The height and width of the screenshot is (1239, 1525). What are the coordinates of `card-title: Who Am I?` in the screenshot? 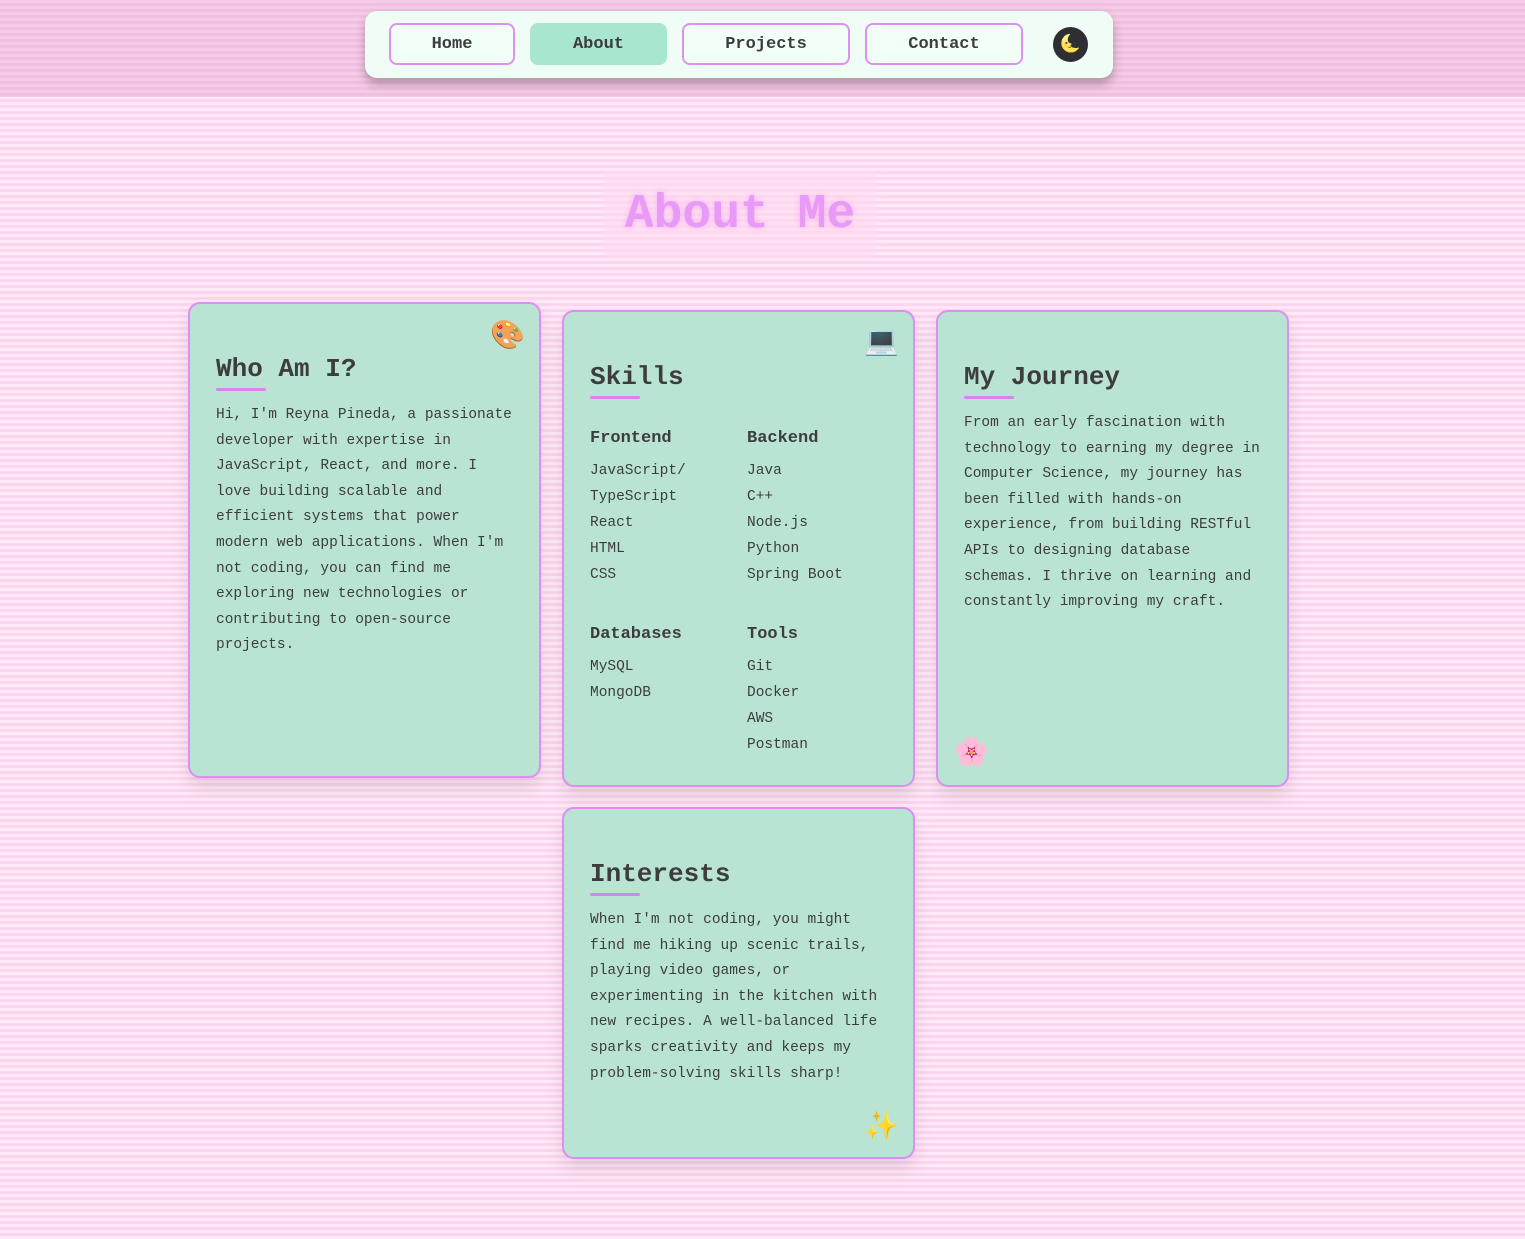 It's located at (286, 369).